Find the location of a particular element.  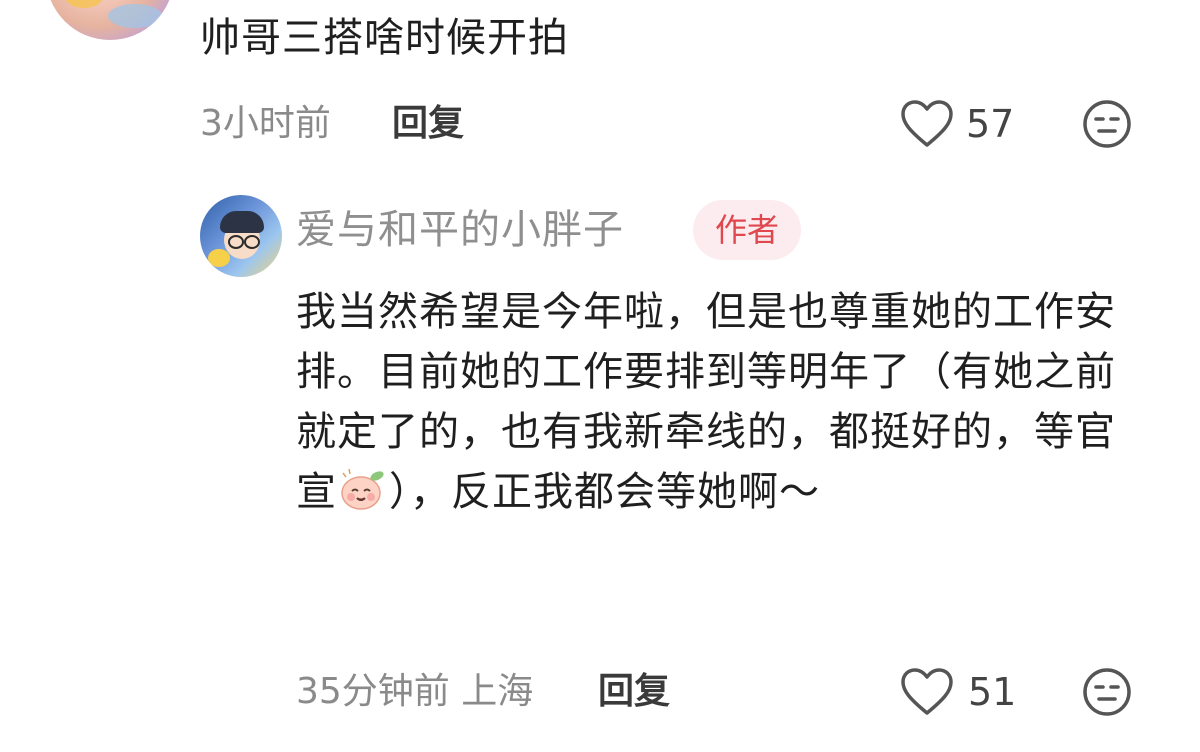

comment-reply-button: 回复 is located at coordinates (428, 124).